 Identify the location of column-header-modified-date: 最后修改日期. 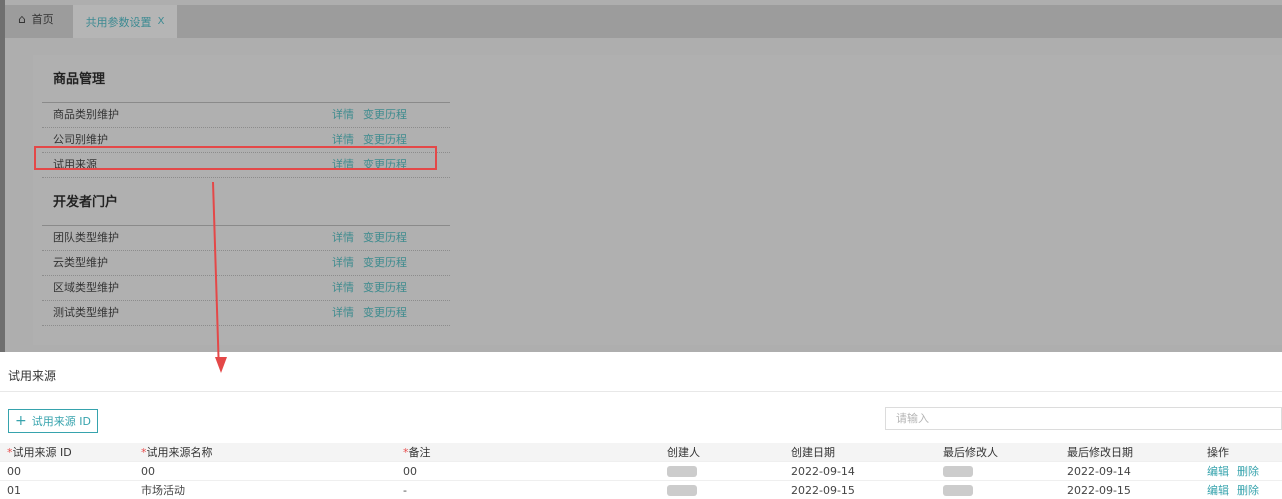
(1130, 452).